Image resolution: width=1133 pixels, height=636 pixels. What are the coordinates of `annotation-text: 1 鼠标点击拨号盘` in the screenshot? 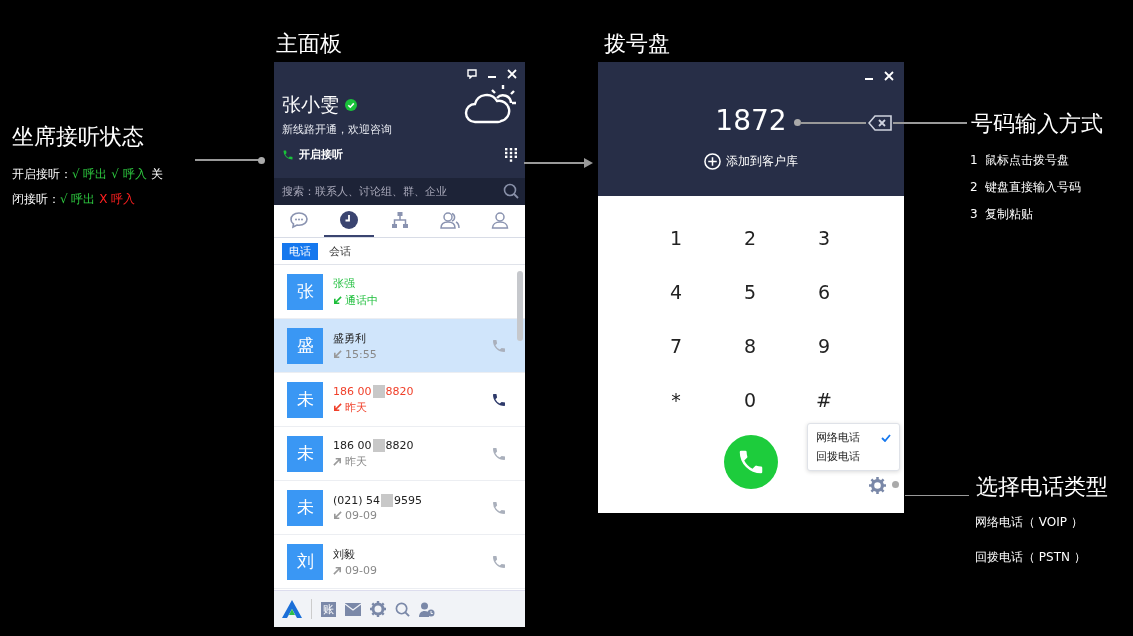 It's located at (1020, 160).